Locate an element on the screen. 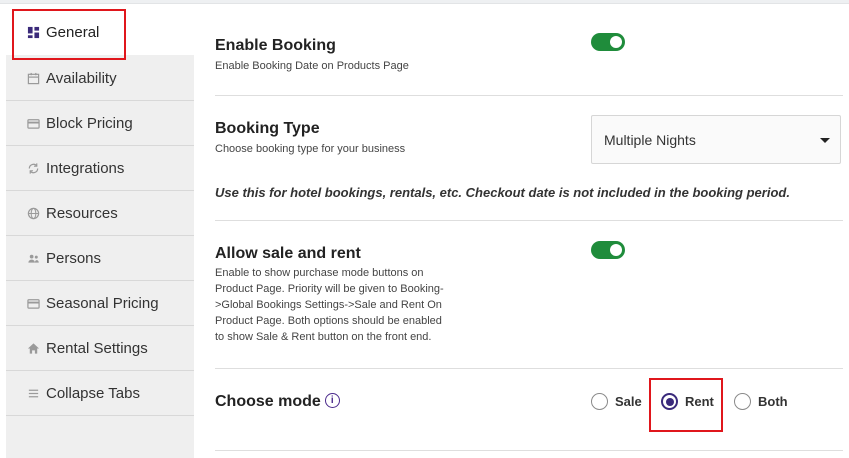  allow-sale-rent-toggle is located at coordinates (608, 250).